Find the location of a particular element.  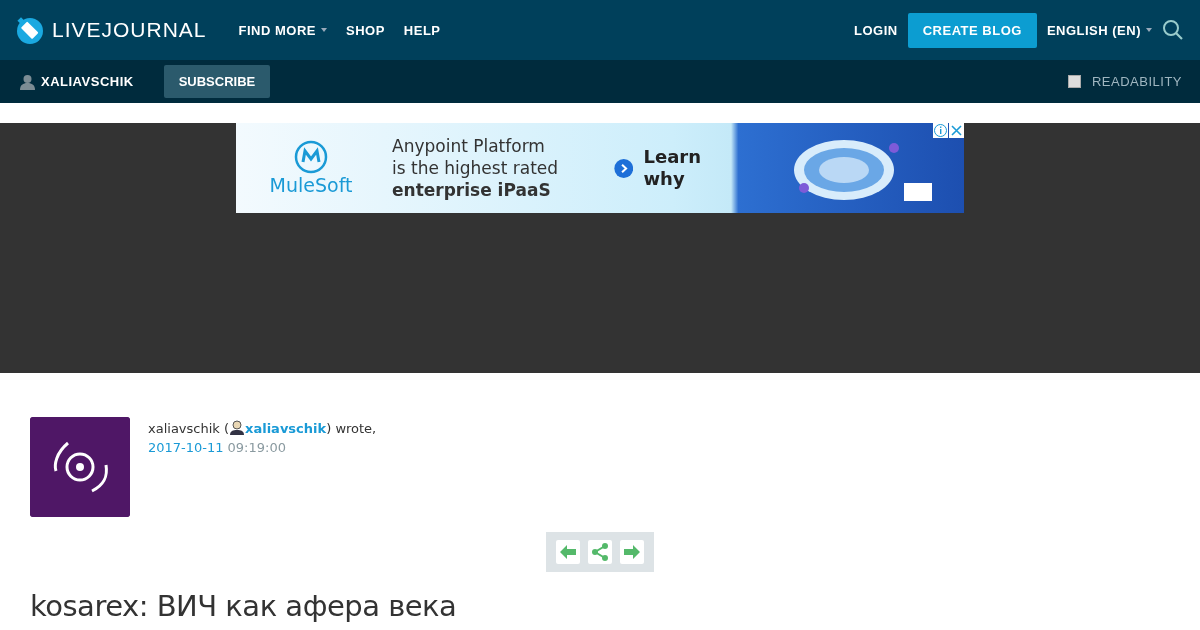

language-dropdown: ENGLISH (EN) is located at coordinates (1099, 30).